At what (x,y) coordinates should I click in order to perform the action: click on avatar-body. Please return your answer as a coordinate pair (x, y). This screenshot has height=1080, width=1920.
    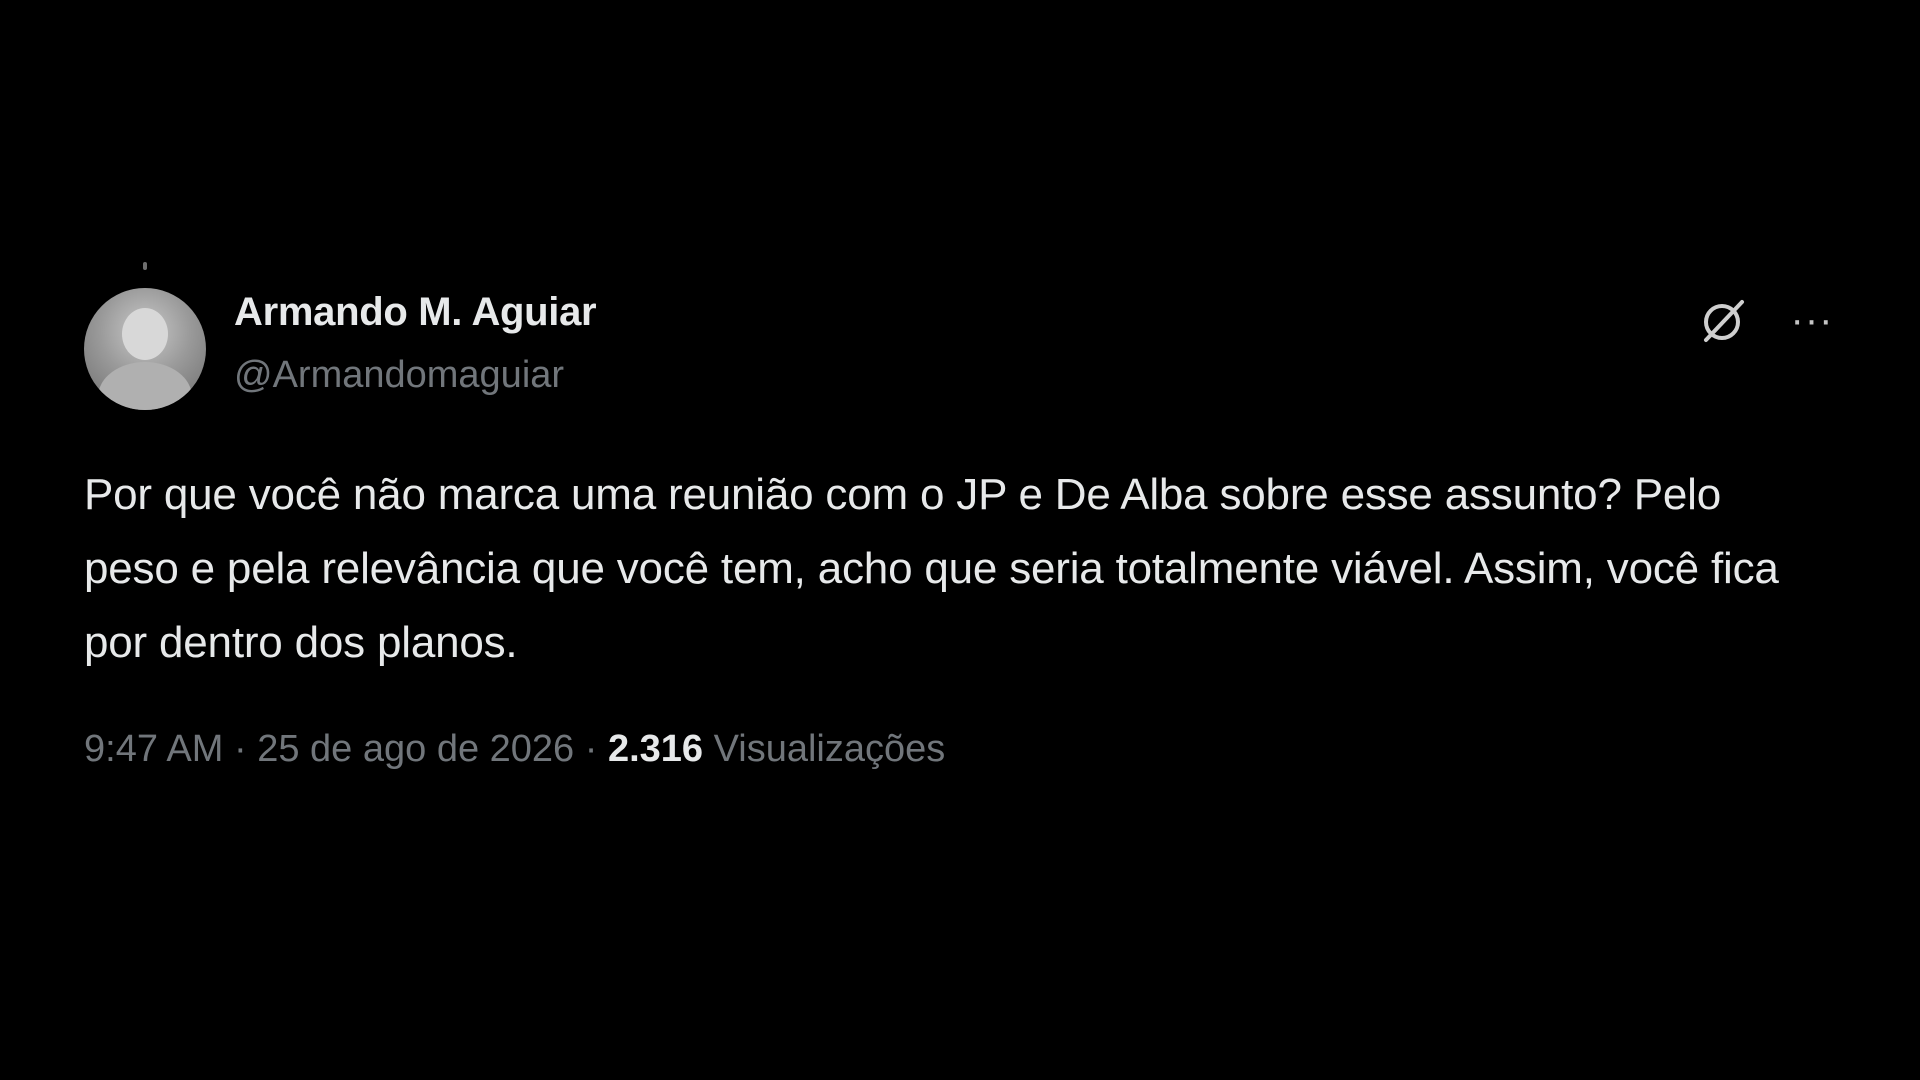
    Looking at the image, I should click on (145, 386).